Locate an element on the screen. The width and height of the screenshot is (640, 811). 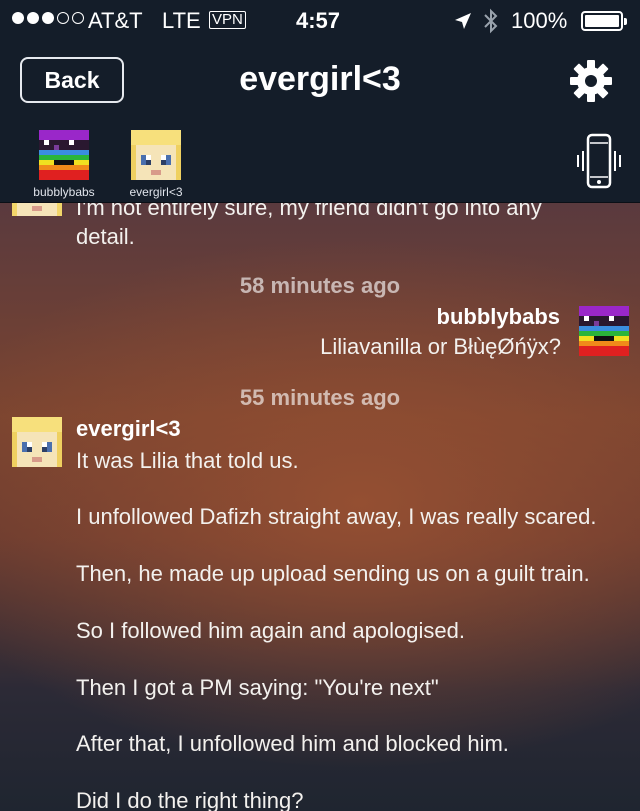
sender-name: evergirl<3 is located at coordinates (128, 428).